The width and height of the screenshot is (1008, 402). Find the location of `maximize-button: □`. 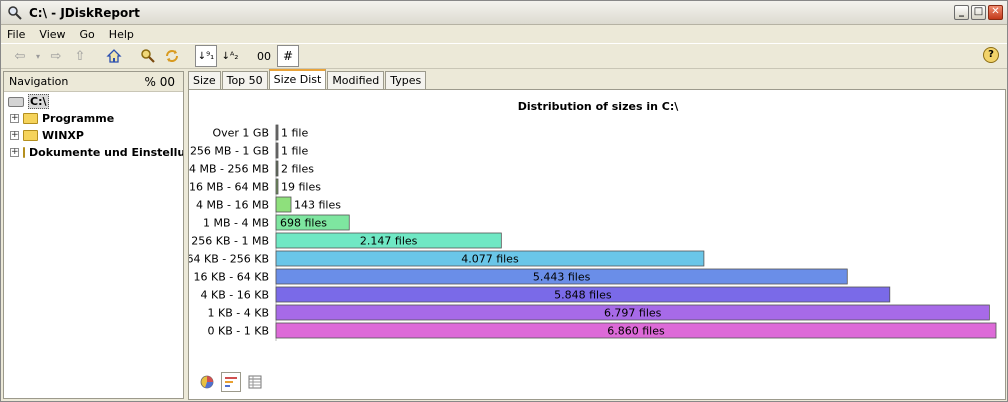

maximize-button: □ is located at coordinates (978, 12).